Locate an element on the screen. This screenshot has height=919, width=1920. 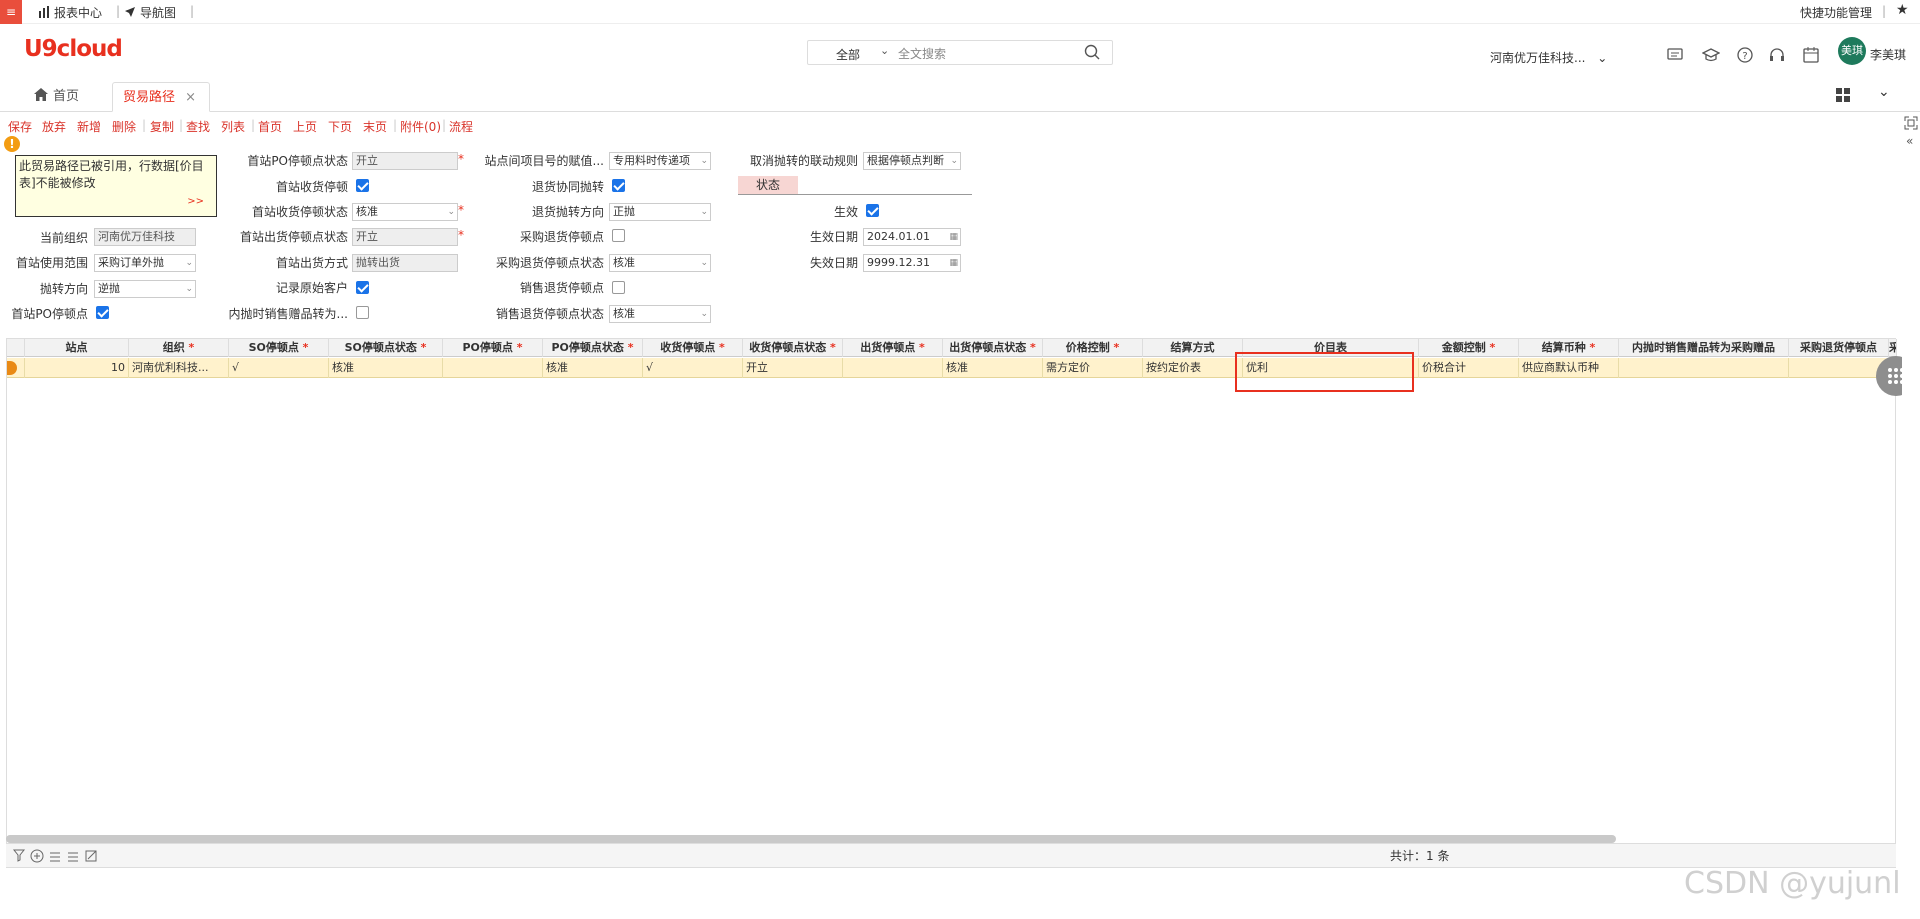
workflow-button: 流程 is located at coordinates (461, 126).